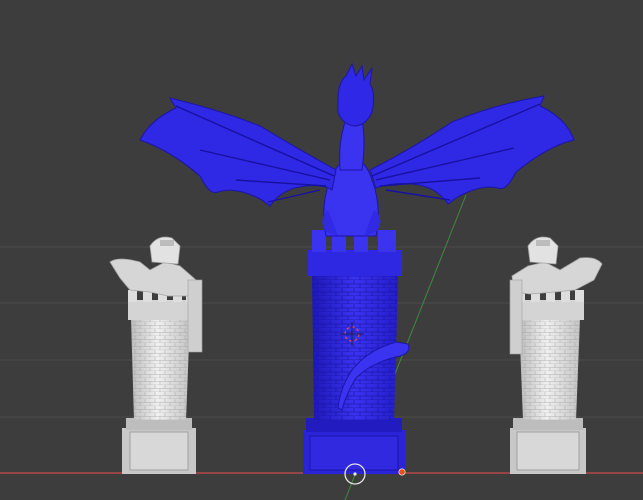 This screenshot has width=643, height=500. Describe the element at coordinates (402, 472) in the screenshot. I see `object-origin` at that location.